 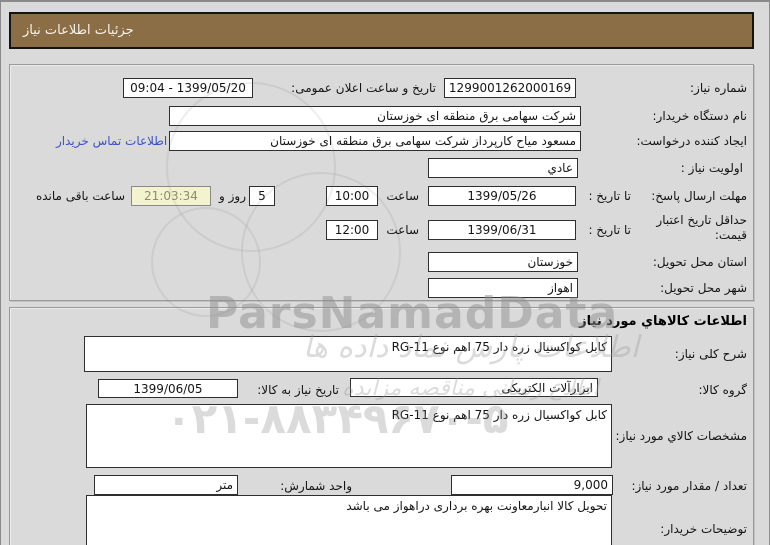 I want to click on reply-until-label: تا تاریخ :, so click(x=609, y=196).